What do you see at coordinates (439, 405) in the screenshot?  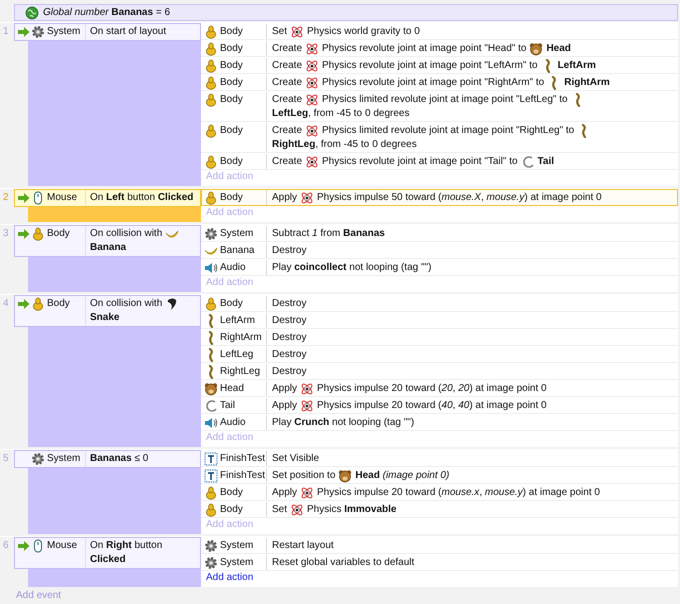 I see `action-row: Tail Apply Physics impulse 20 toward (40, 40) at image point 0` at bounding box center [439, 405].